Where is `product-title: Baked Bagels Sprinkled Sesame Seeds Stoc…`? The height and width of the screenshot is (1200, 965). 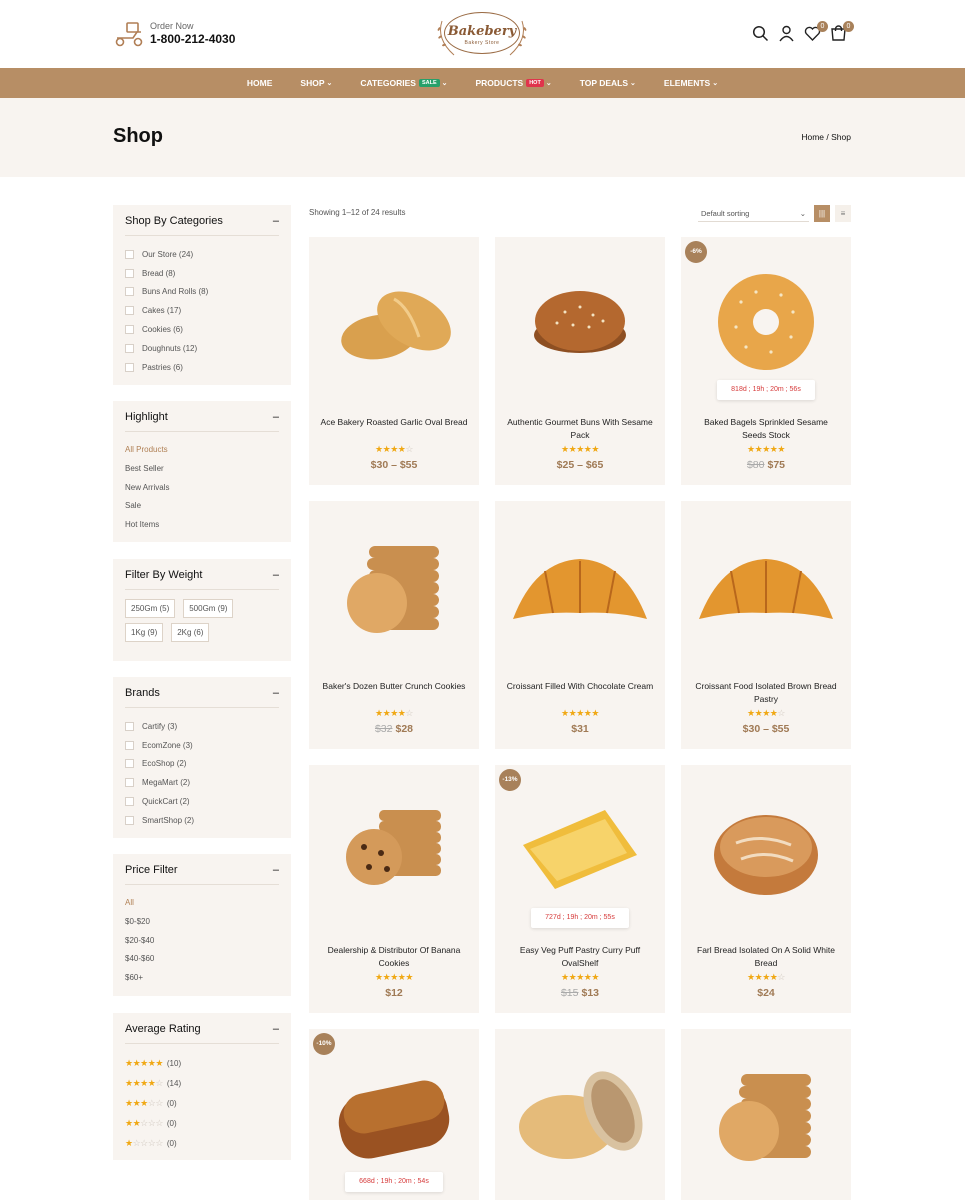
product-title: Baked Bagels Sprinkled Sesame Seeds Stoc… is located at coordinates (766, 428).